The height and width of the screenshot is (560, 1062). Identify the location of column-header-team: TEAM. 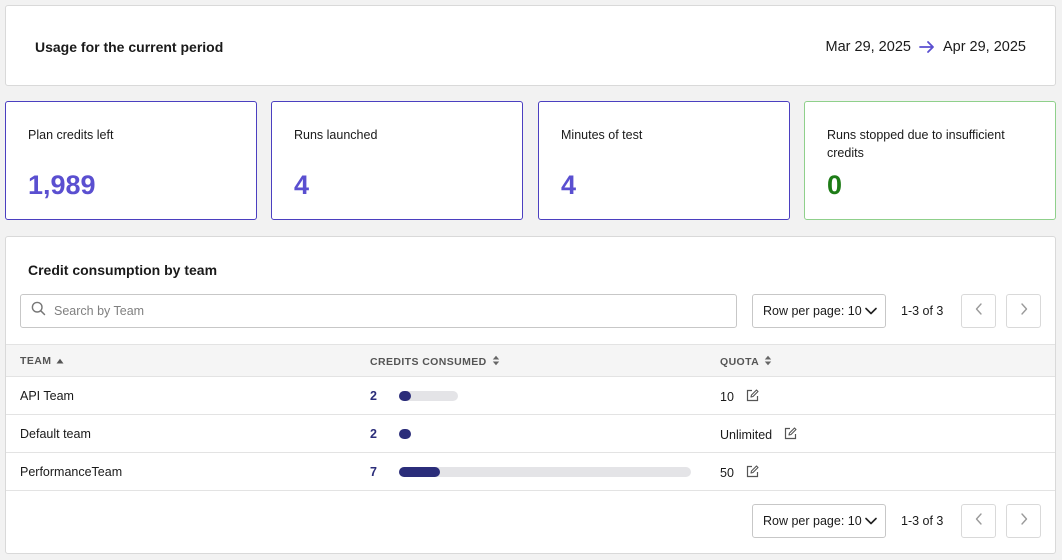
(42, 361).